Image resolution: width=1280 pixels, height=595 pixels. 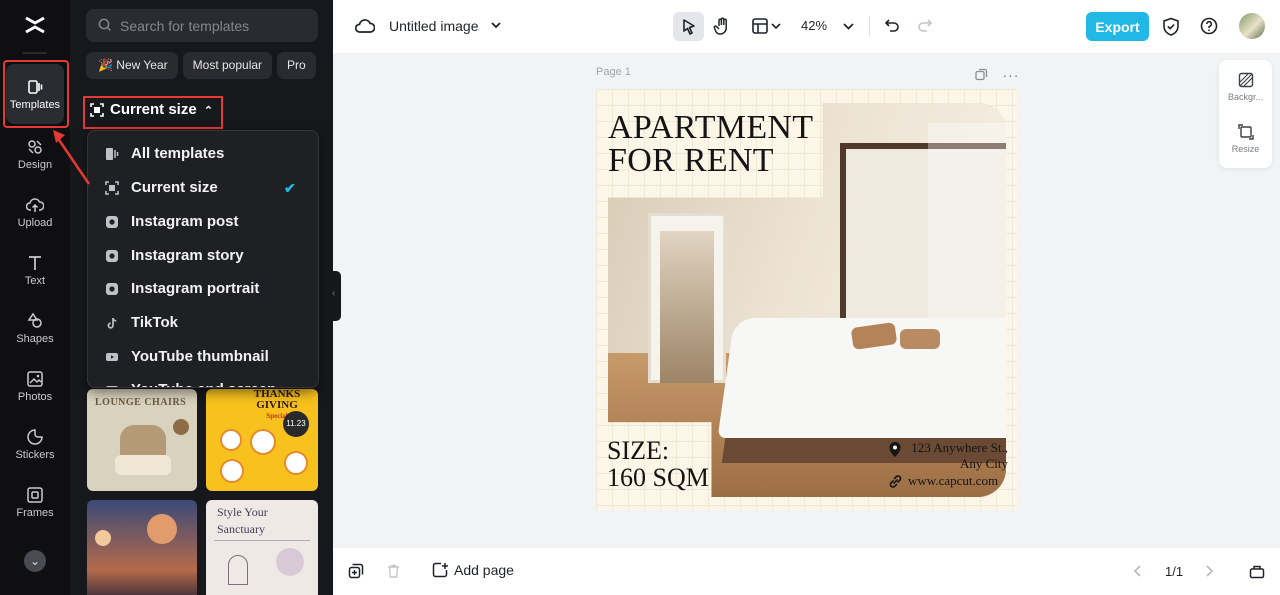 I want to click on tiktok-icon, so click(x=112, y=323).